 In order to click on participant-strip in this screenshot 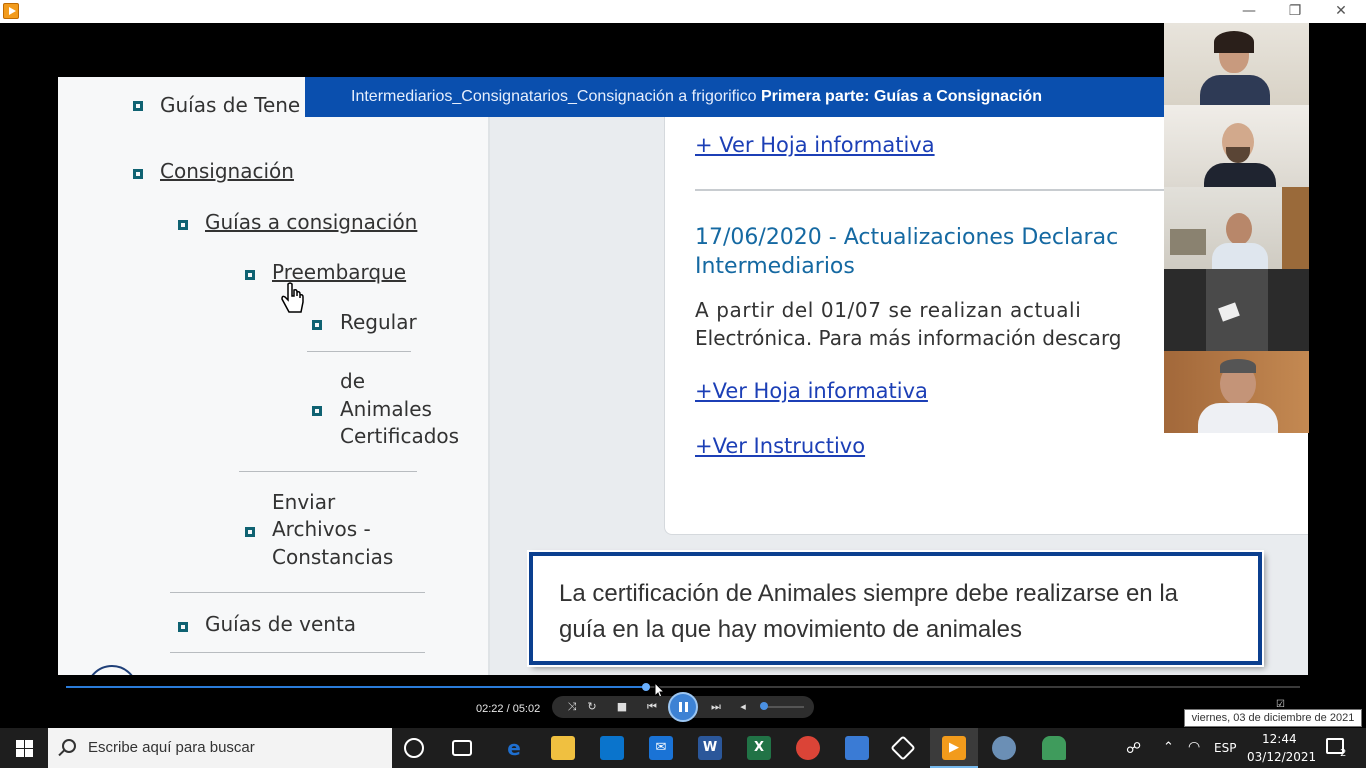, I will do `click(1236, 229)`.